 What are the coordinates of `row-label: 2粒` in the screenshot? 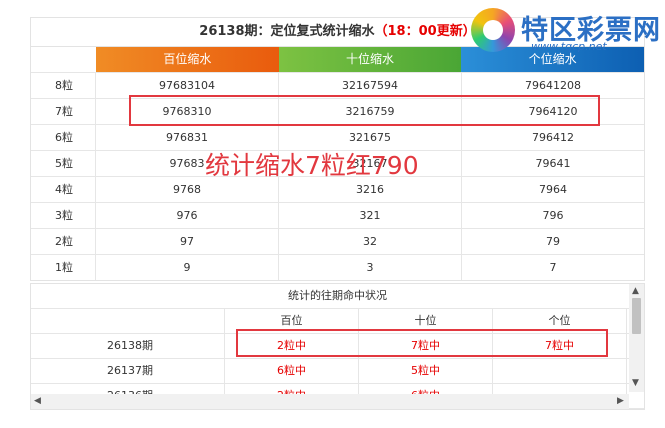 It's located at (63, 241).